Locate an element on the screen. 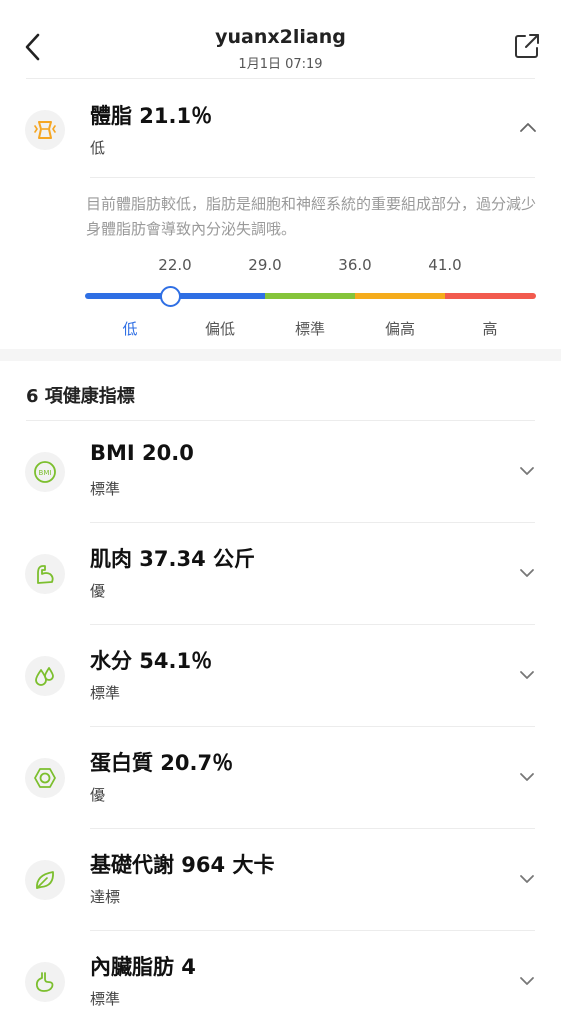 Image resolution: width=561 pixels, height=1024 pixels. header-bar: yuanx2liang 1月1日 07:19 is located at coordinates (280, 39).